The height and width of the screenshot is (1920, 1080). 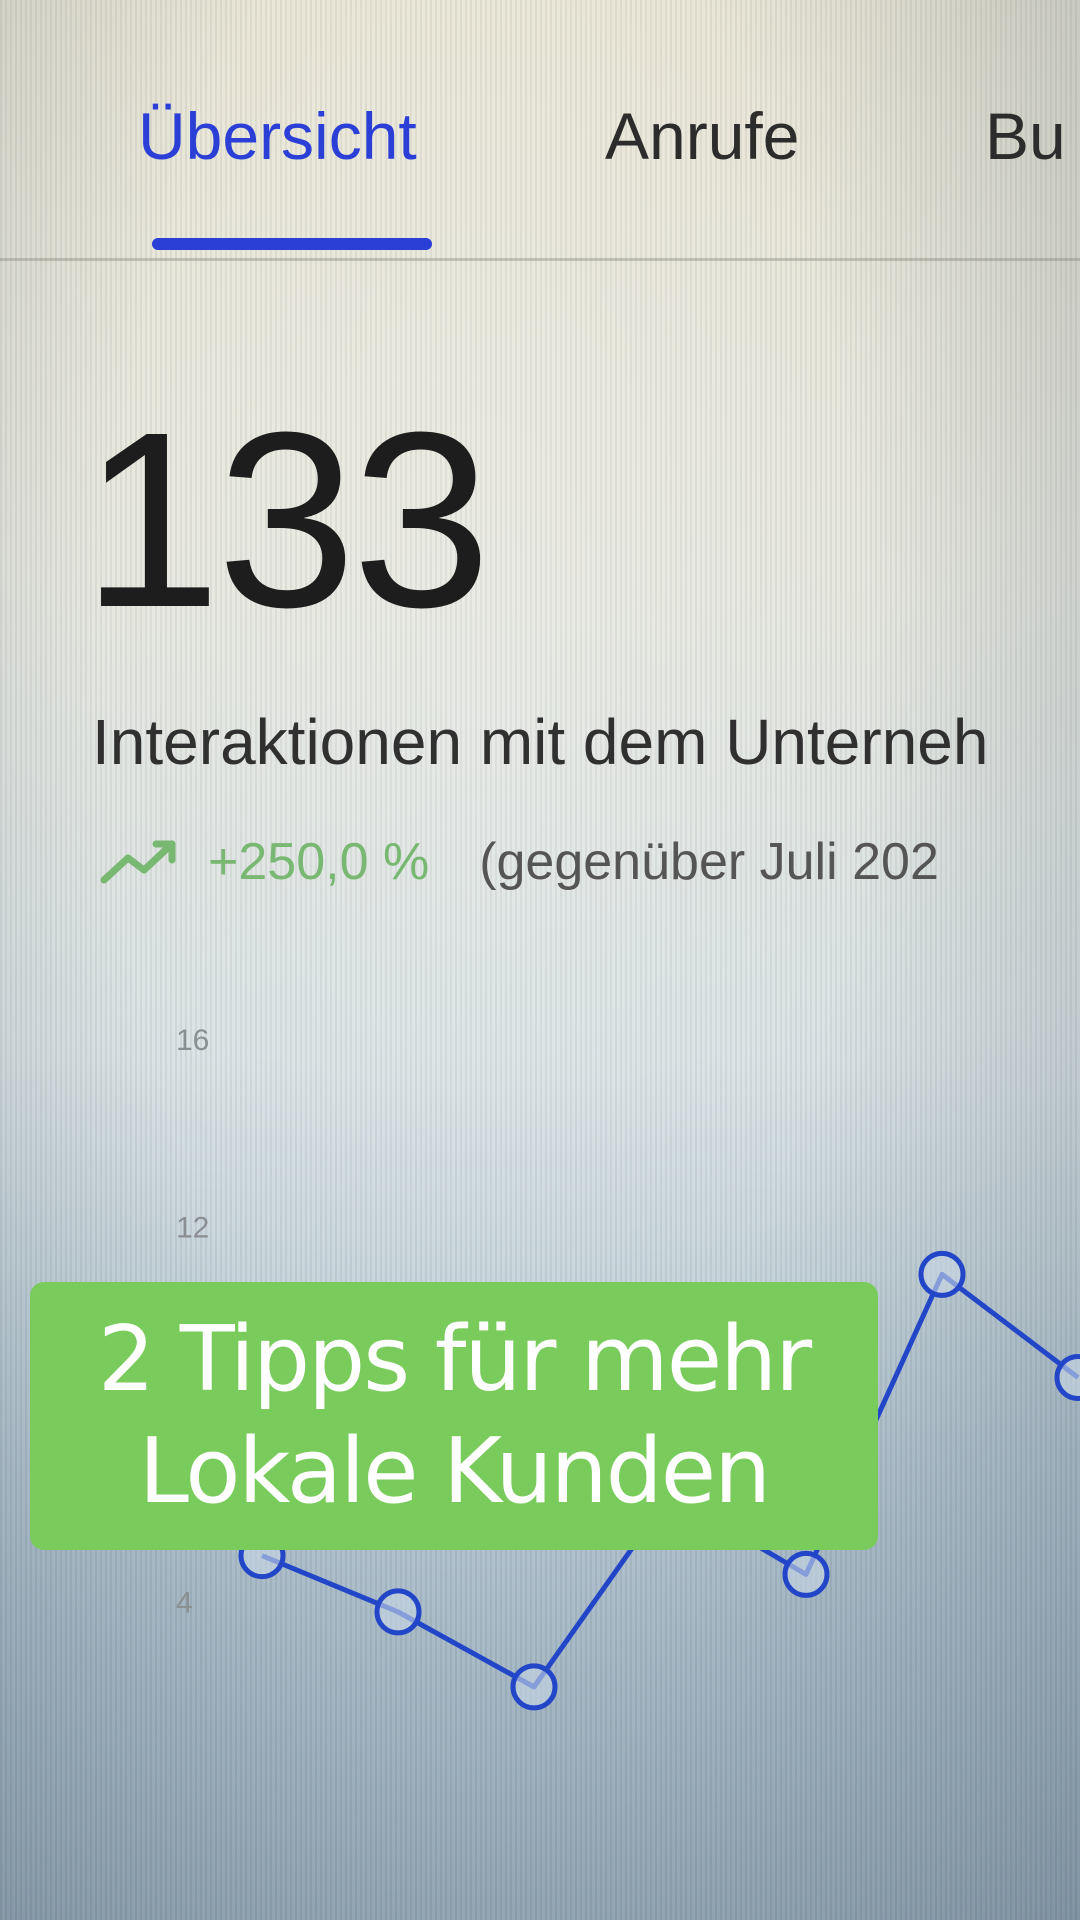 I want to click on y-tick-label: 4, so click(x=184, y=1603).